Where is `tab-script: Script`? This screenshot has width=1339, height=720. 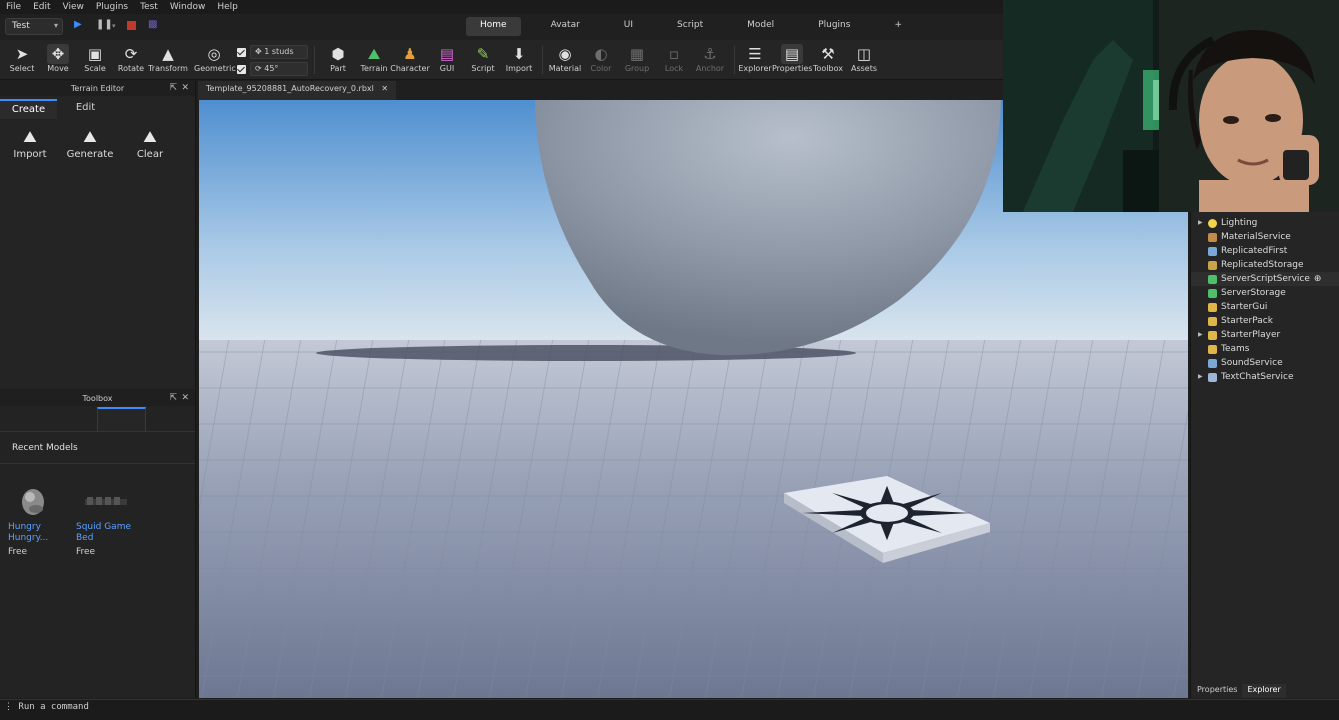 tab-script: Script is located at coordinates (690, 26).